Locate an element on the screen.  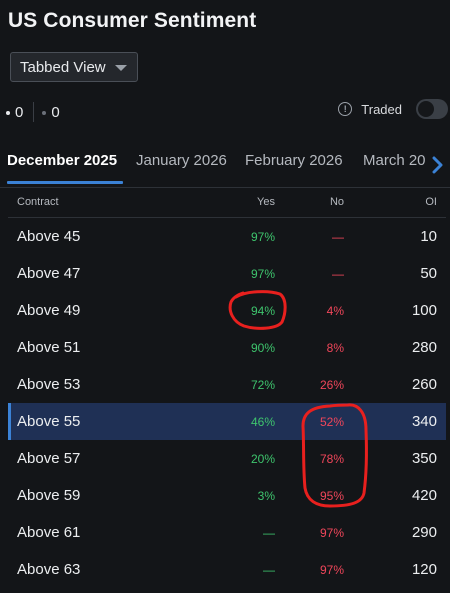
open-interest: 100 is located at coordinates (424, 310).